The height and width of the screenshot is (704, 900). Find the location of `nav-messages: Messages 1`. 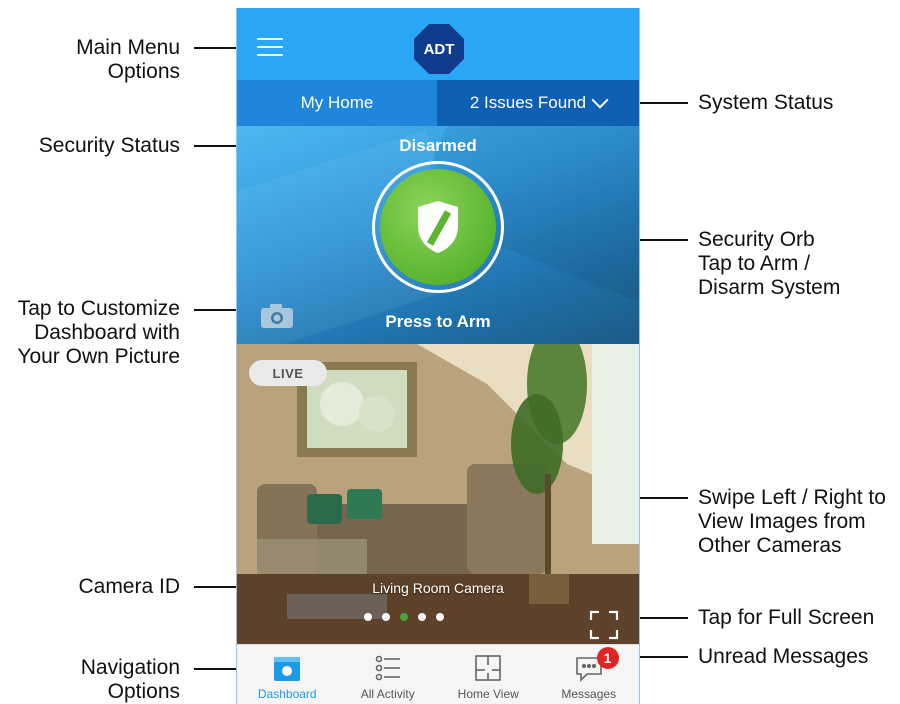

nav-messages: Messages 1 is located at coordinates (589, 674).